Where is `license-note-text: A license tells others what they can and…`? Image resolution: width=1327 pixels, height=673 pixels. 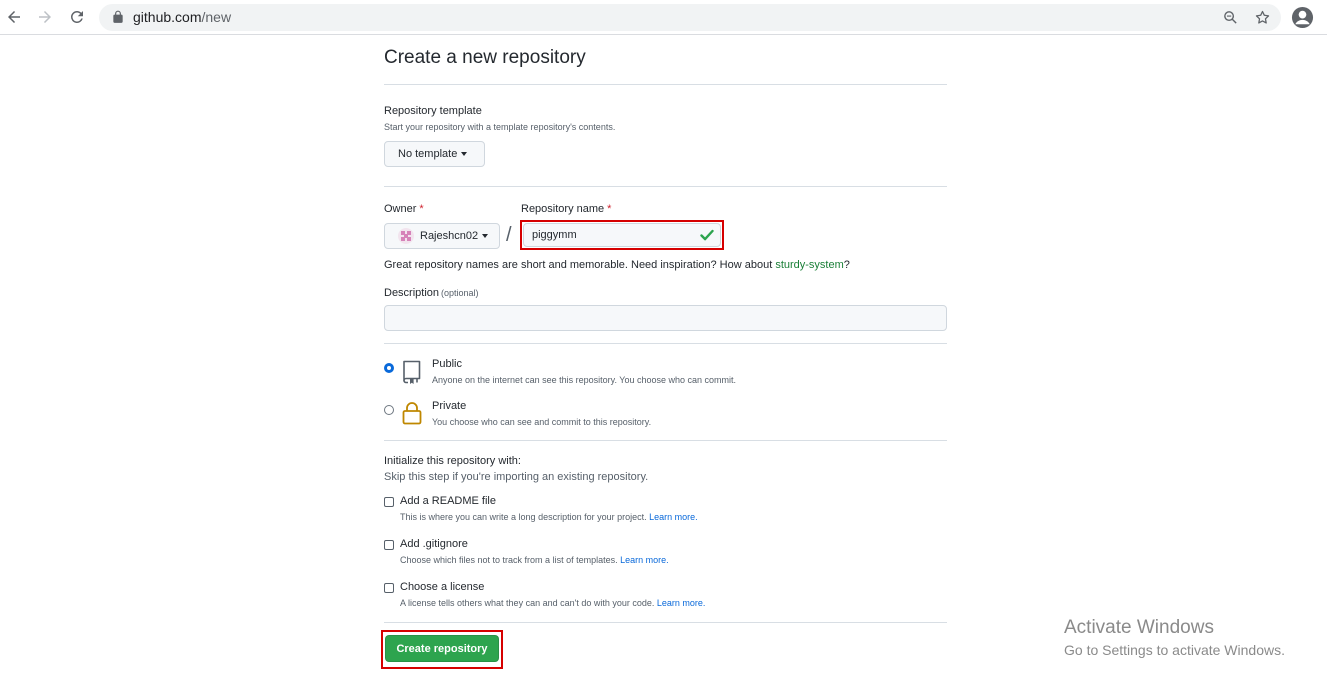
license-note-text: A license tells others what they can and… is located at coordinates (527, 603).